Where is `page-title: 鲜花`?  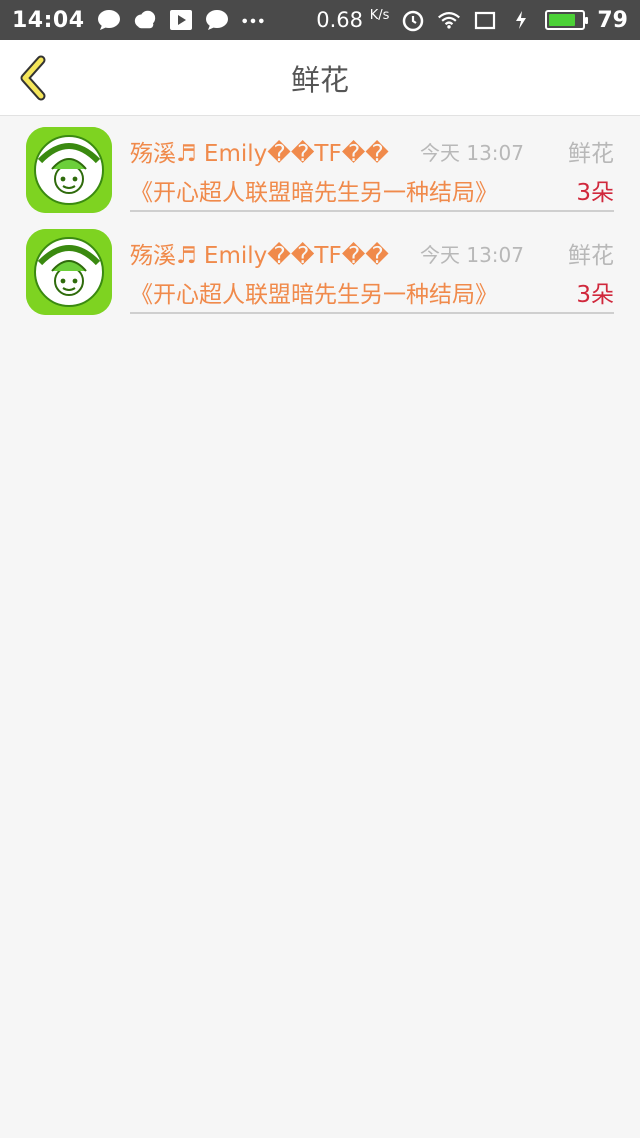 page-title: 鲜花 is located at coordinates (319, 79).